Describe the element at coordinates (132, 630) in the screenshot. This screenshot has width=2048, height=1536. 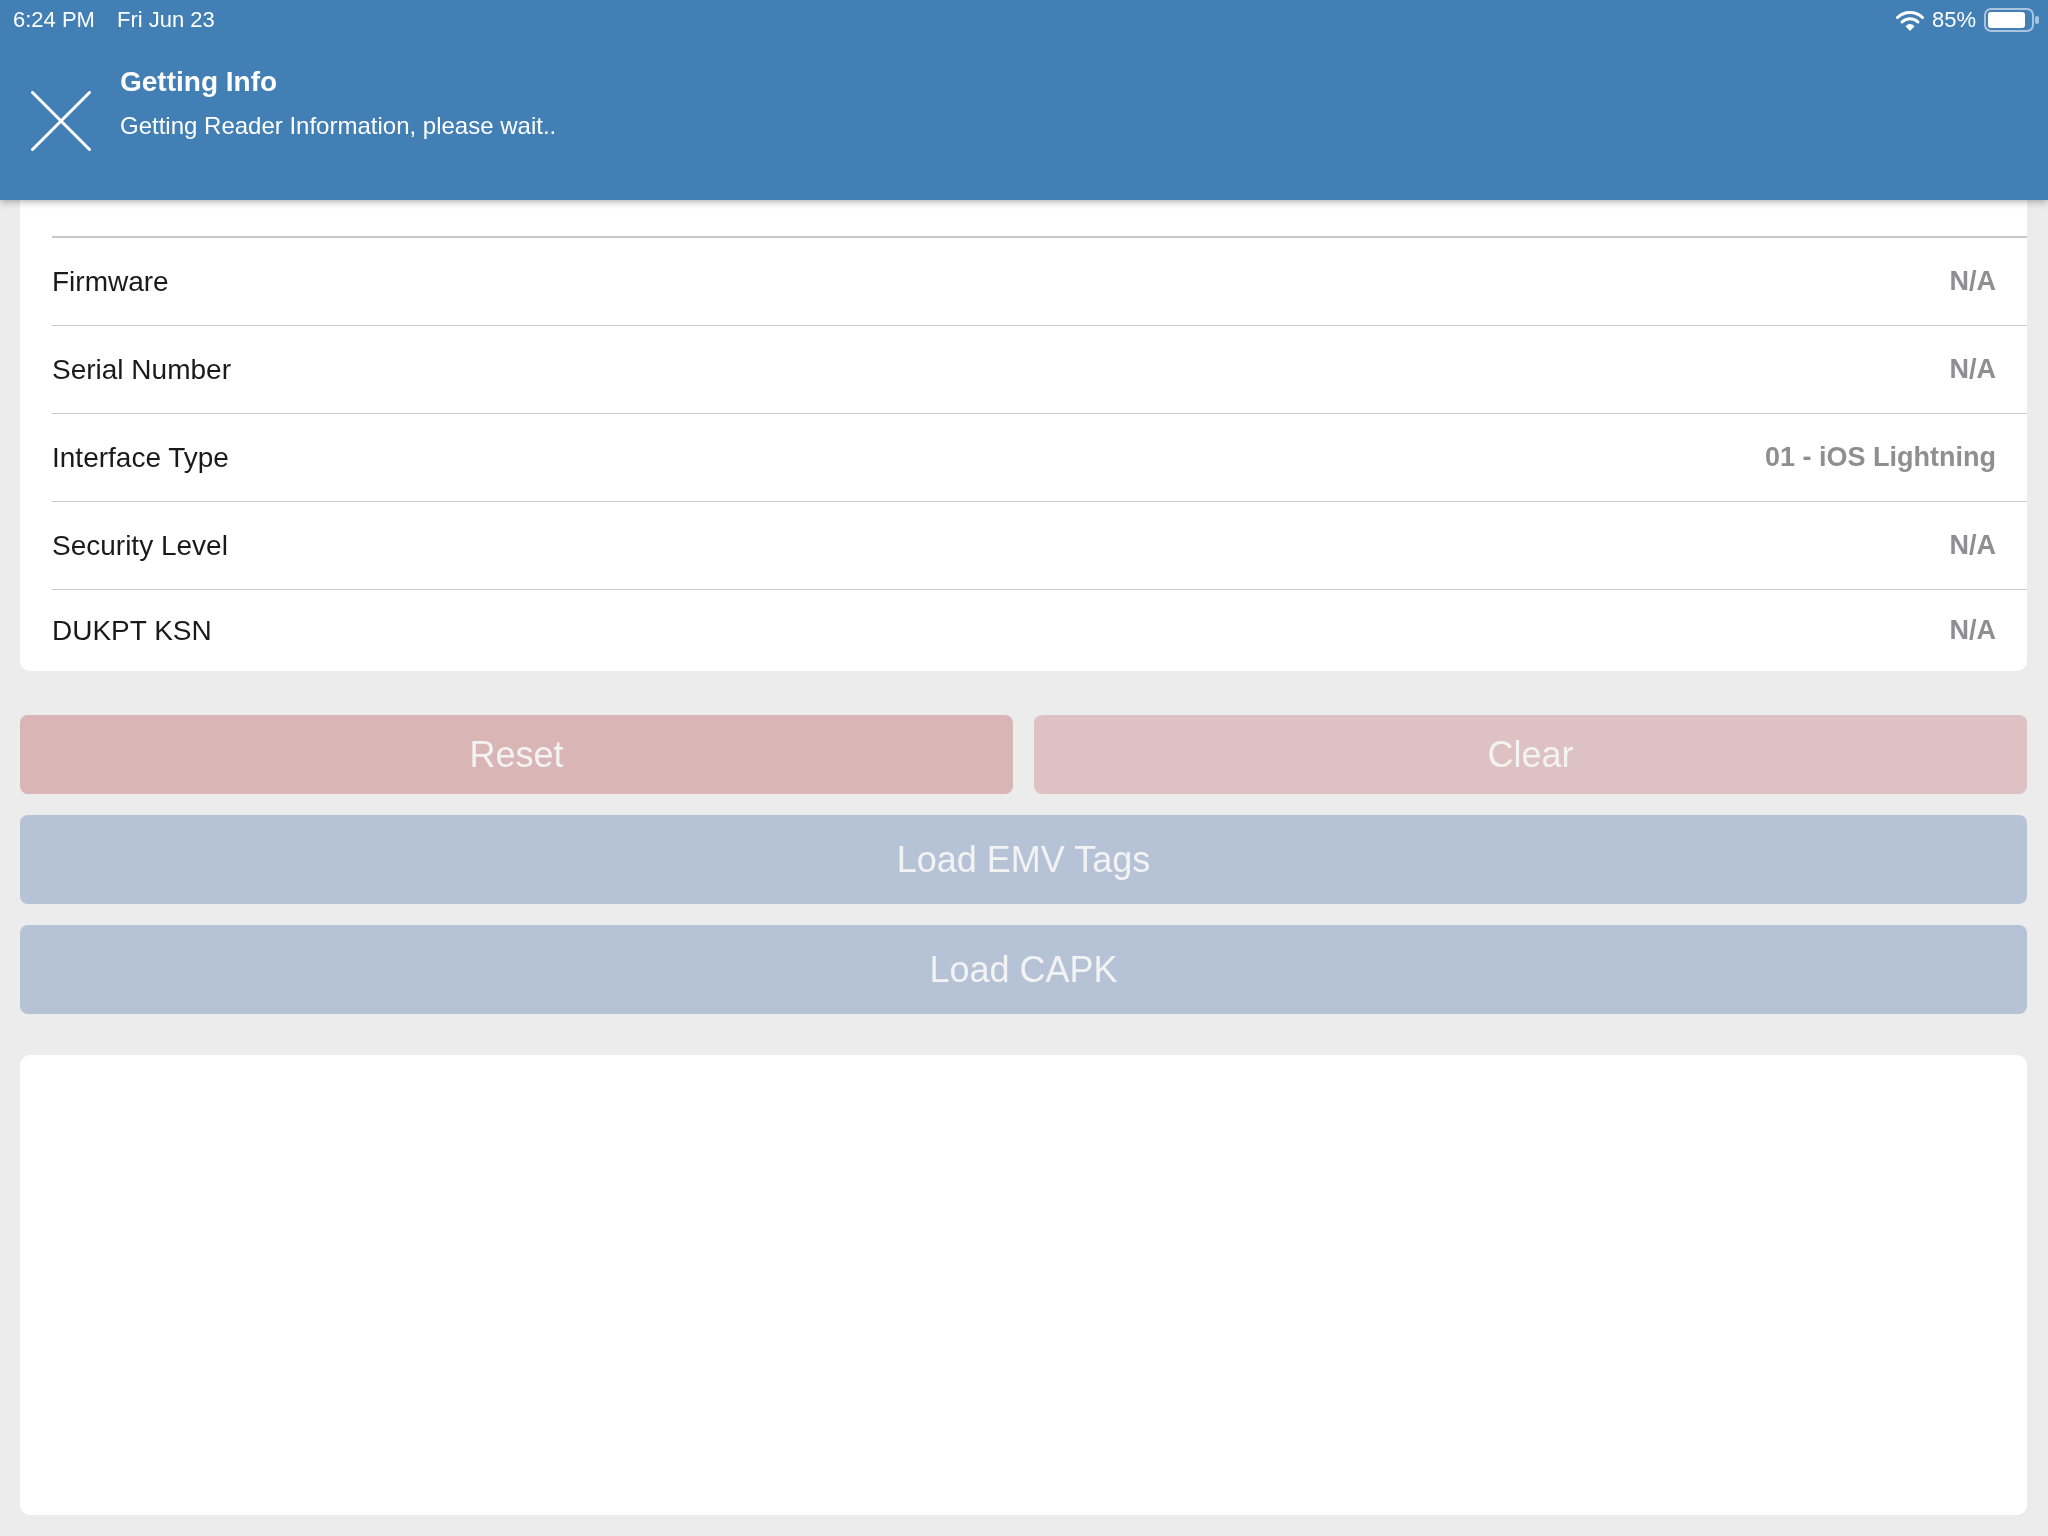
I see `row-label: DUKPT KSN` at that location.